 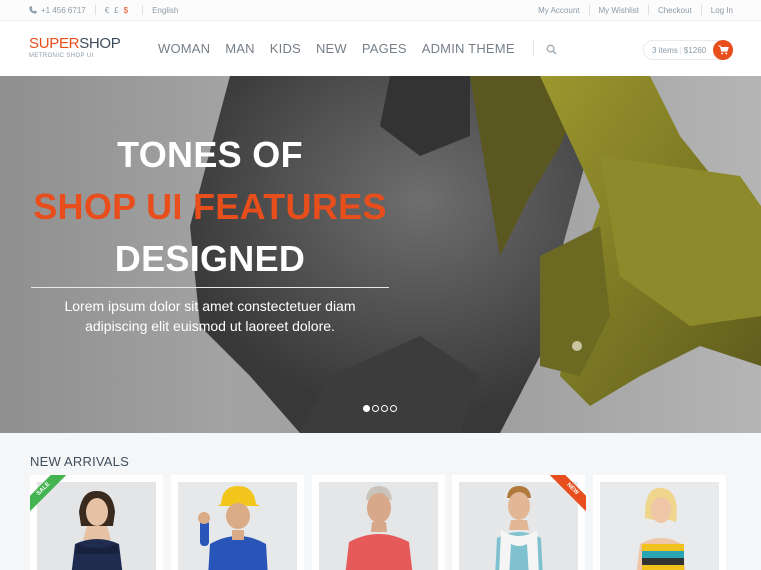 I want to click on product-photo-man-red-shirt, so click(x=378, y=526).